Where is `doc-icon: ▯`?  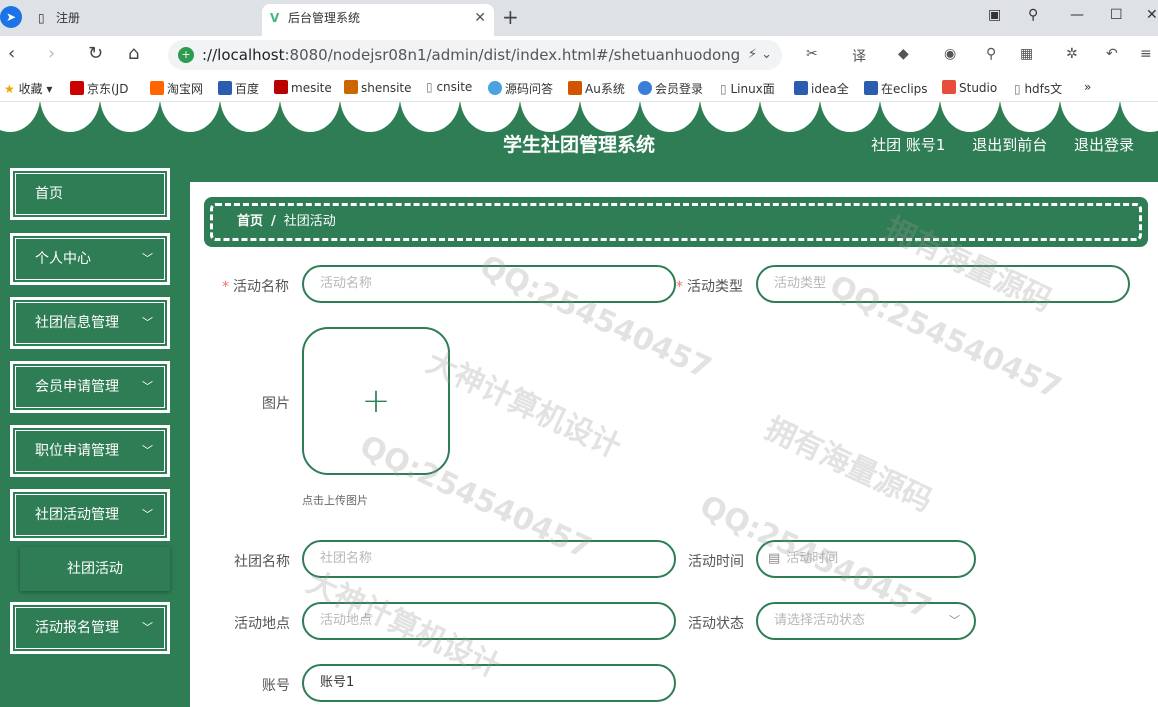 doc-icon: ▯ is located at coordinates (723, 89).